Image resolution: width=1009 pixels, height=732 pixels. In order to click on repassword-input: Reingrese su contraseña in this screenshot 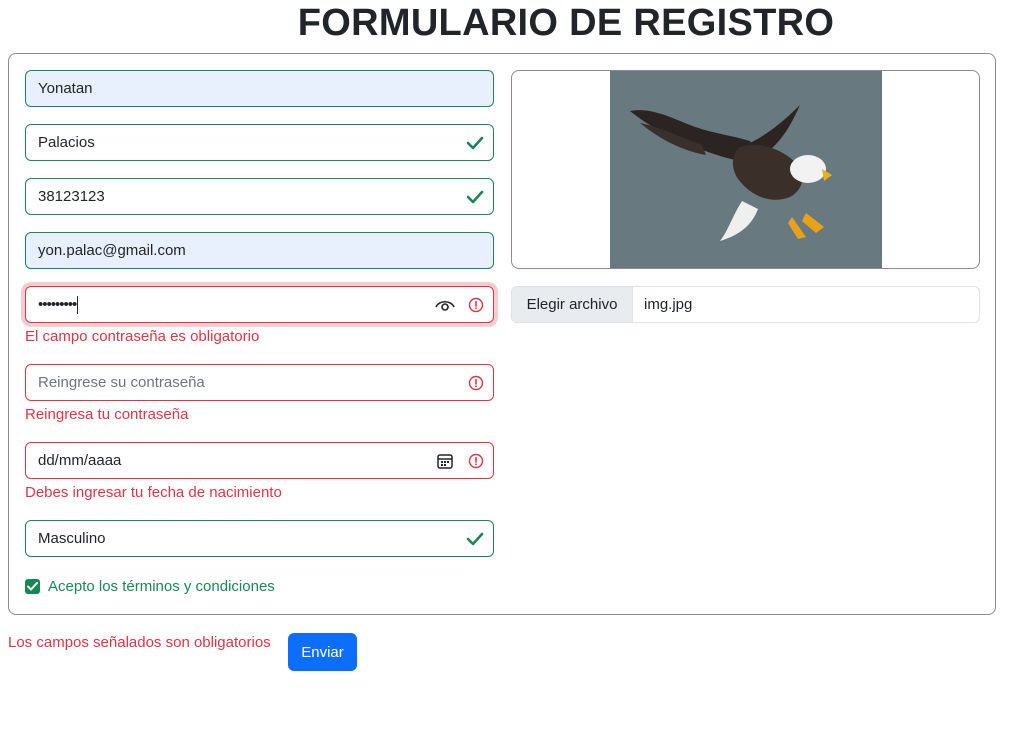, I will do `click(259, 382)`.